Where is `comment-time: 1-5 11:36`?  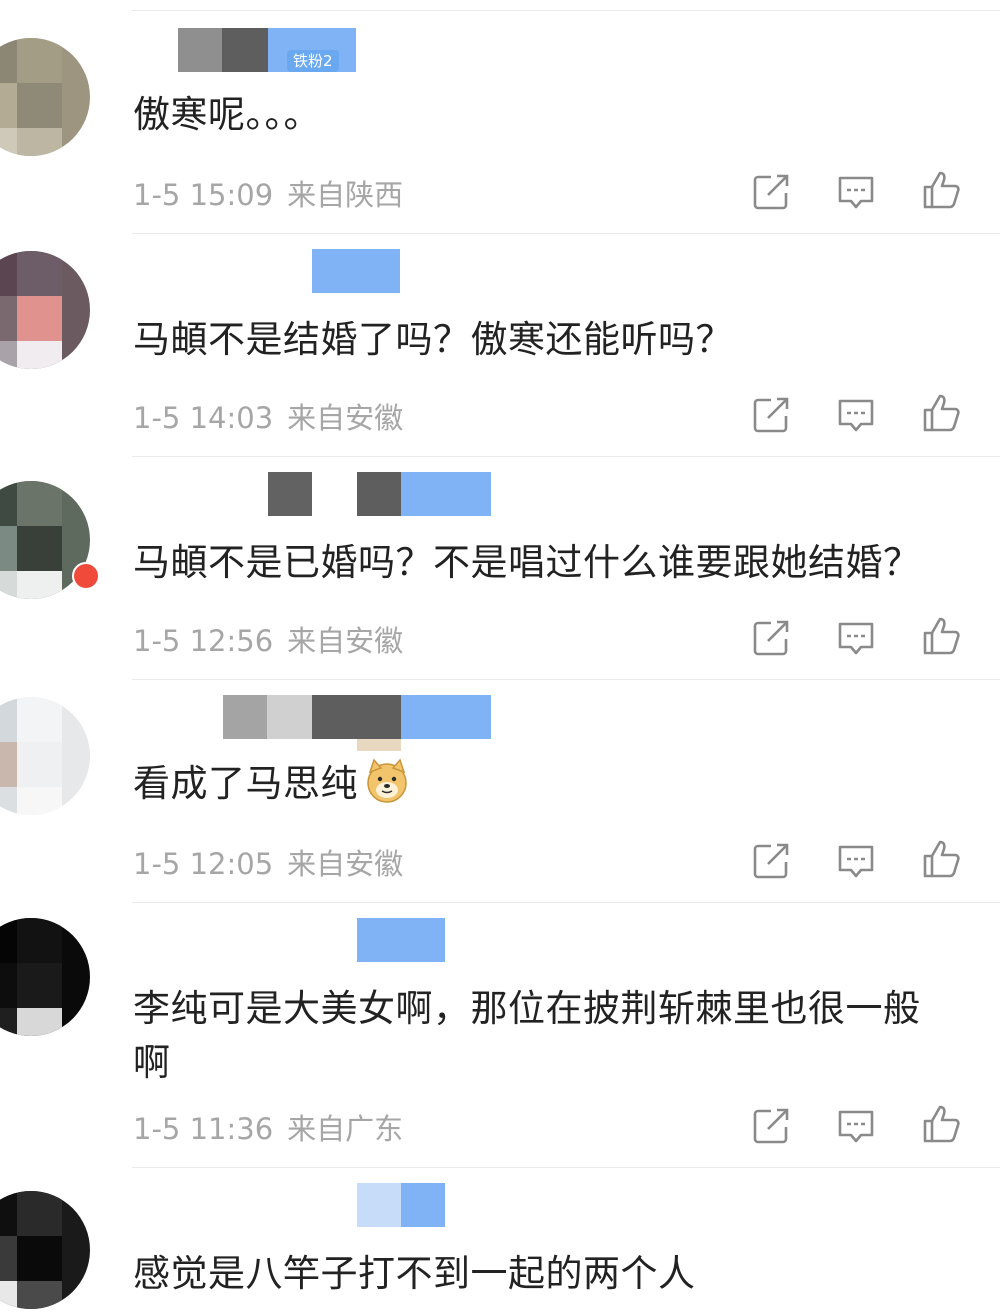
comment-time: 1-5 11:36 is located at coordinates (203, 1129).